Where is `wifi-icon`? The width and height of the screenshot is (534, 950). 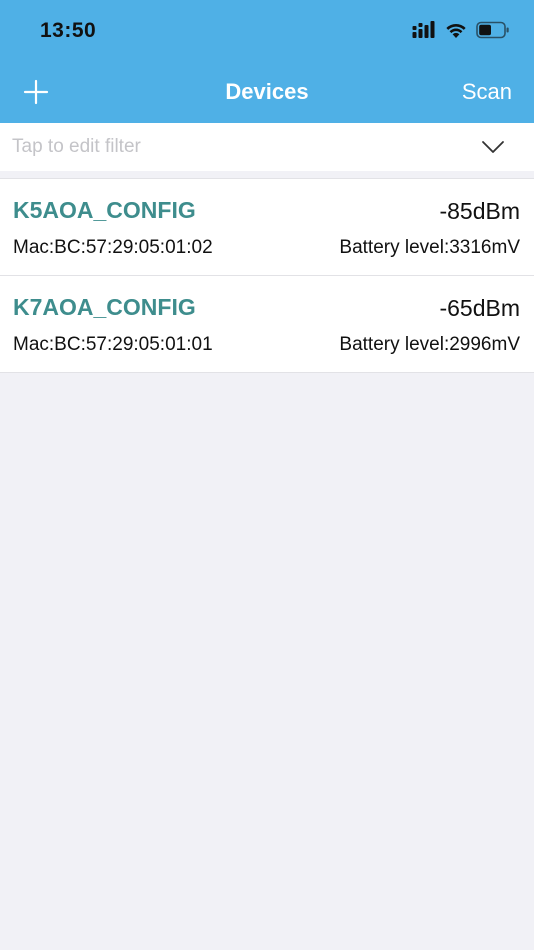 wifi-icon is located at coordinates (456, 32).